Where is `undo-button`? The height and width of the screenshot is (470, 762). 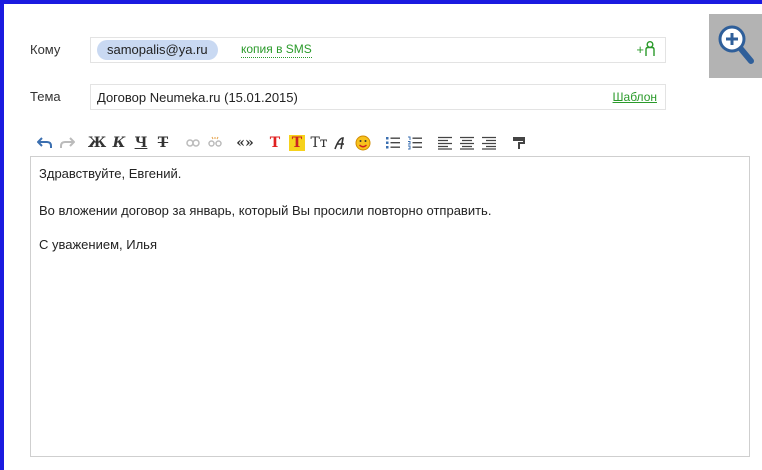 undo-button is located at coordinates (45, 143).